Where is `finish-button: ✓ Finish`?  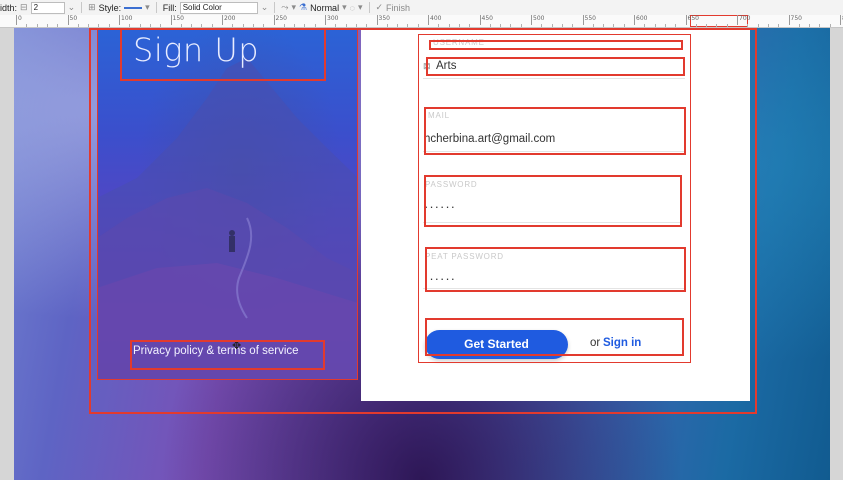
finish-button: ✓ Finish is located at coordinates (393, 7).